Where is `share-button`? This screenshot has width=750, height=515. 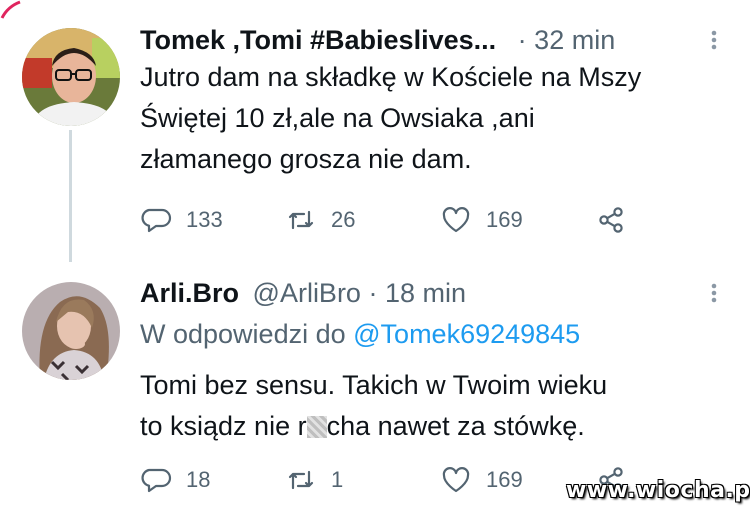
share-button is located at coordinates (611, 220).